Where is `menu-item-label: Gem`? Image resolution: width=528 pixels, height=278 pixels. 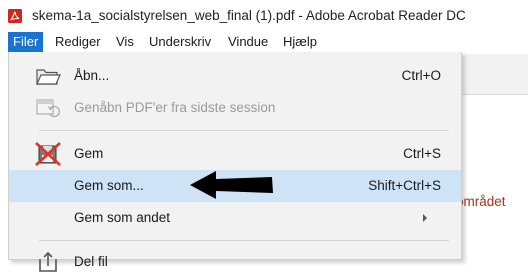
menu-item-label: Gem is located at coordinates (89, 153).